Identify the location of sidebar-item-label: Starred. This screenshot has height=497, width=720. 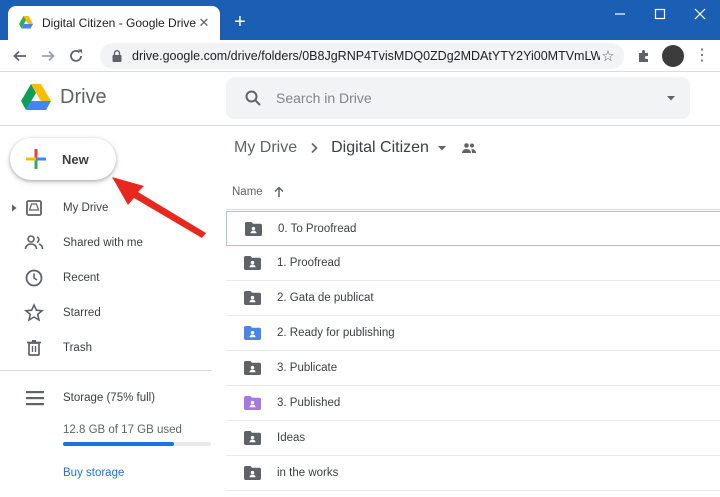
(82, 313).